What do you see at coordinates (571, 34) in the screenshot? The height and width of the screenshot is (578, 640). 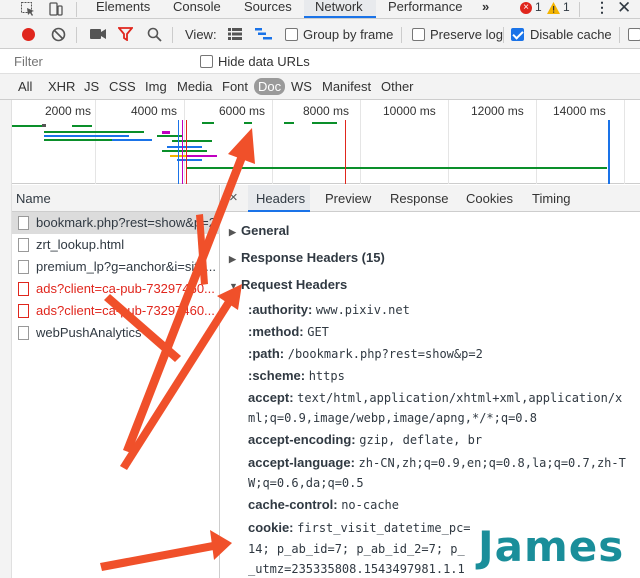 I see `disable-cache-label: Disable cache` at bounding box center [571, 34].